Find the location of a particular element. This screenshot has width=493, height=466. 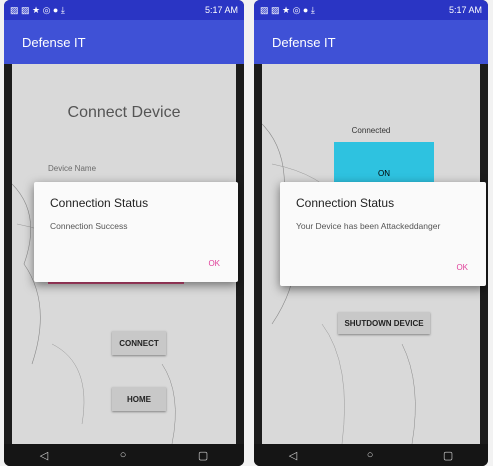

connect-button: CONNECT is located at coordinates (139, 343).